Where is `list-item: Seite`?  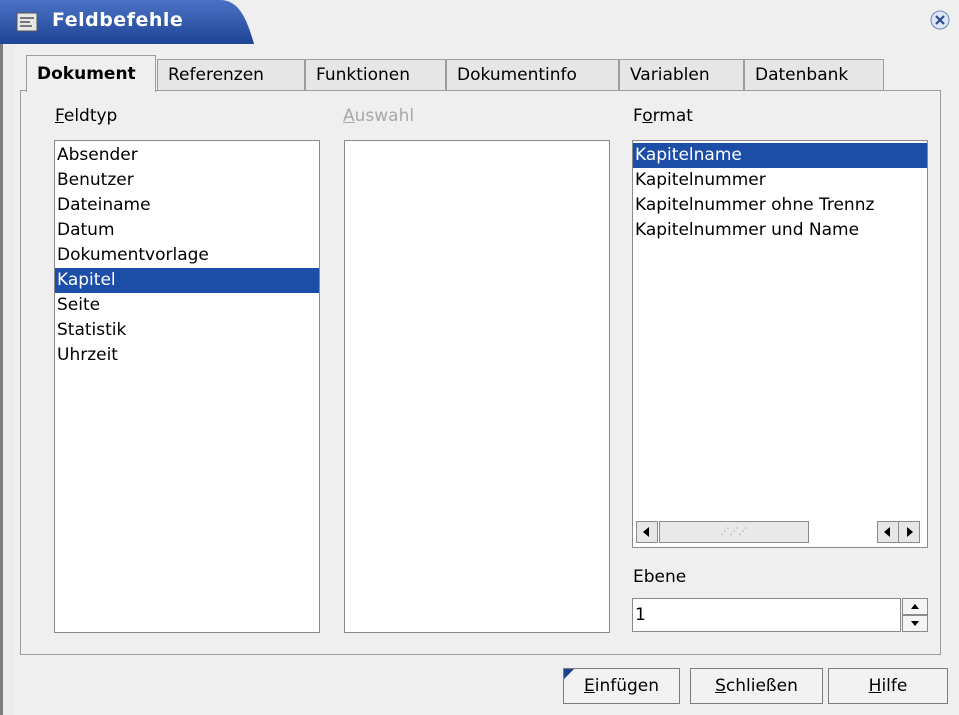
list-item: Seite is located at coordinates (187, 305).